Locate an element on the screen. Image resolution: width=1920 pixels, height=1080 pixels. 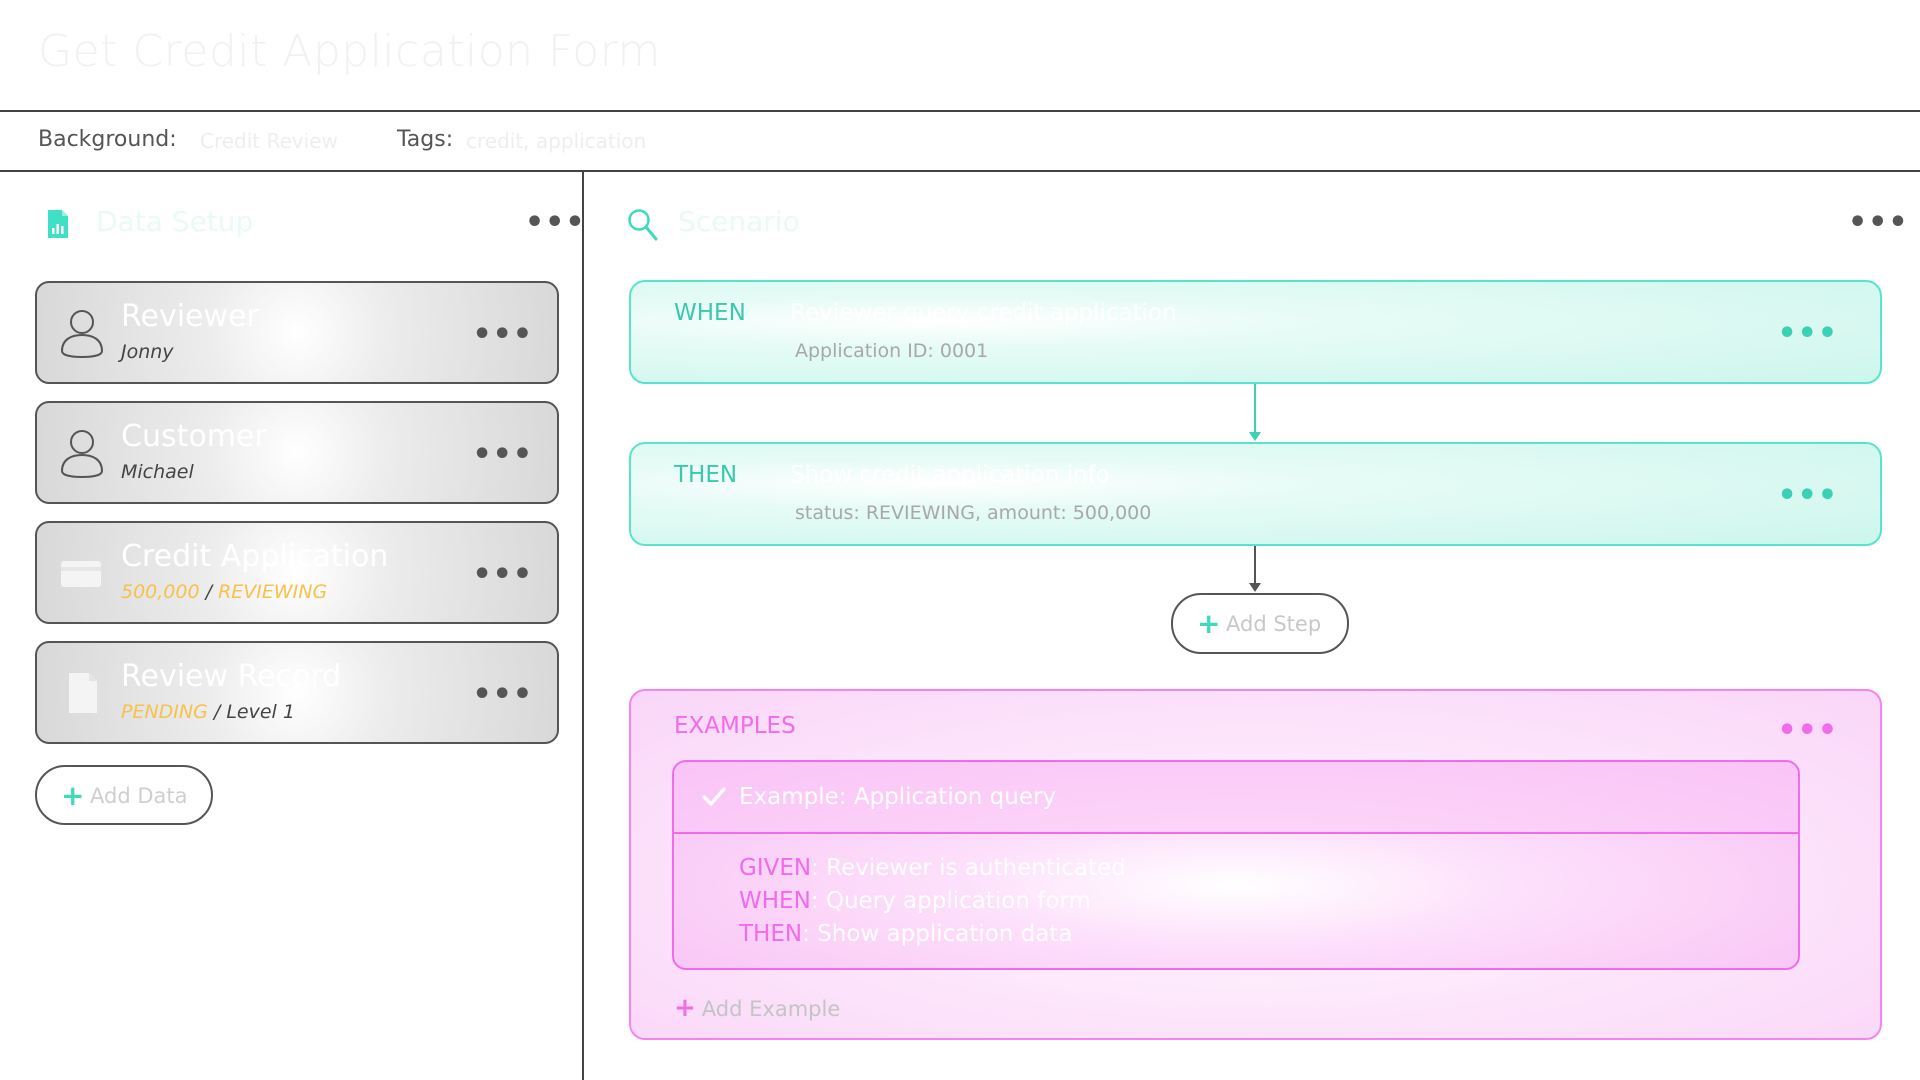
card-title: Reviewer is located at coordinates (190, 316).